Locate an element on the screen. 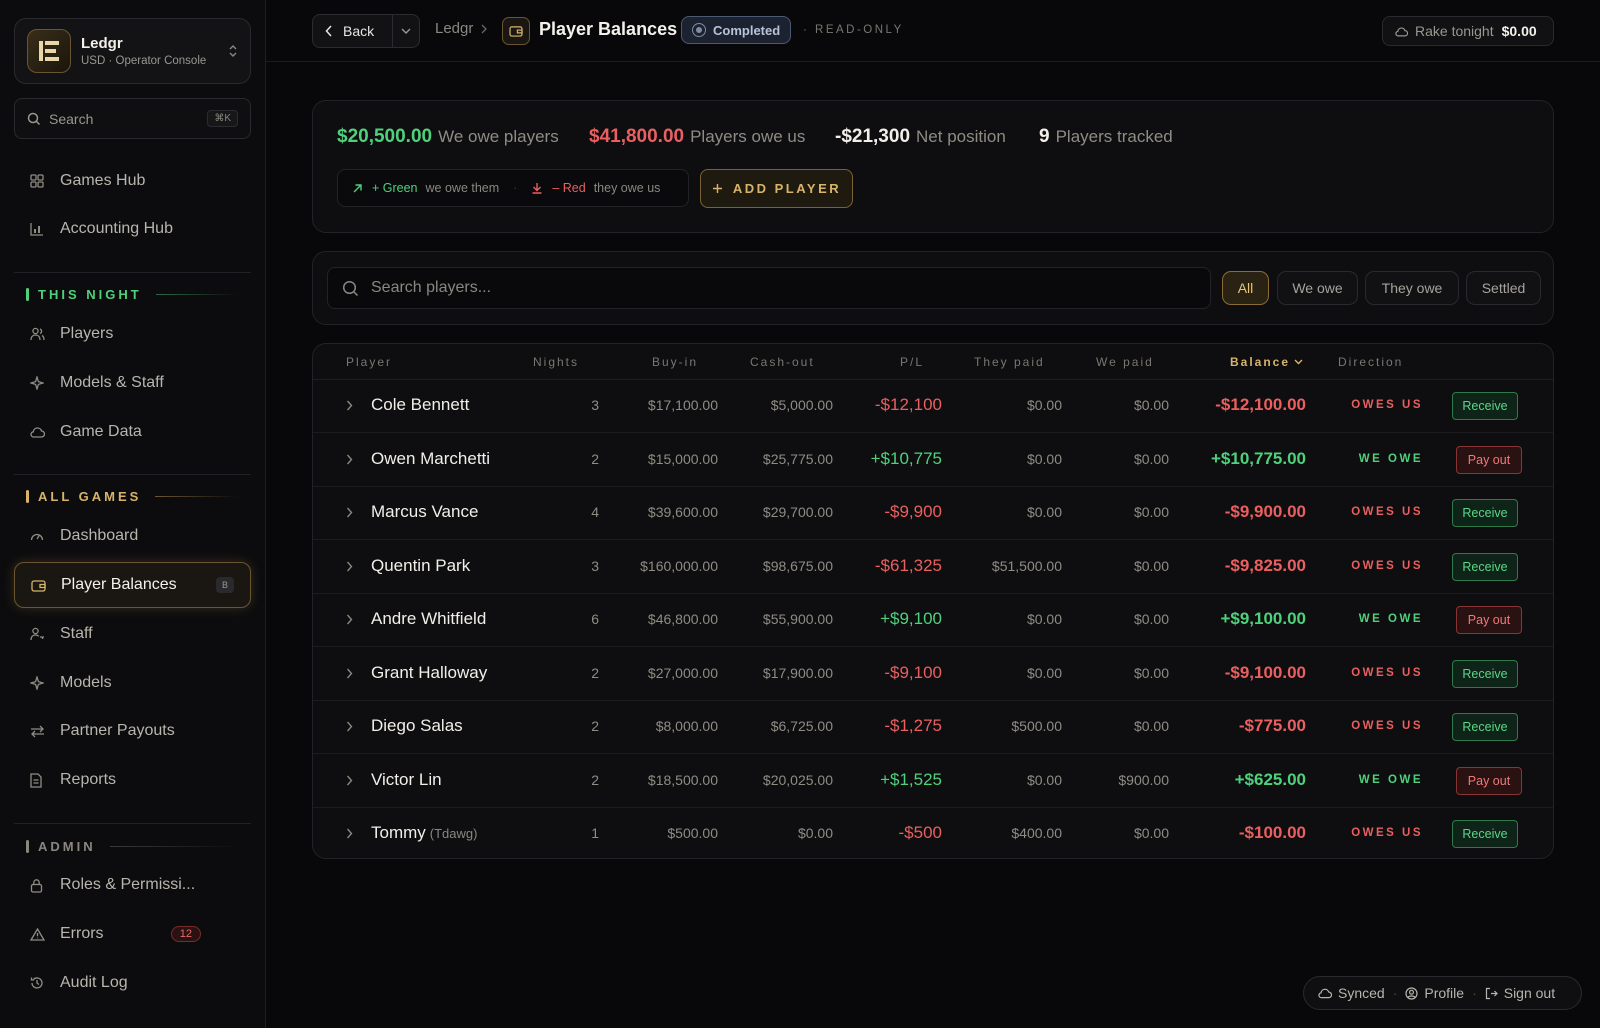 The height and width of the screenshot is (1028, 1600). sidebar-item-staff: Staff is located at coordinates (132, 634).